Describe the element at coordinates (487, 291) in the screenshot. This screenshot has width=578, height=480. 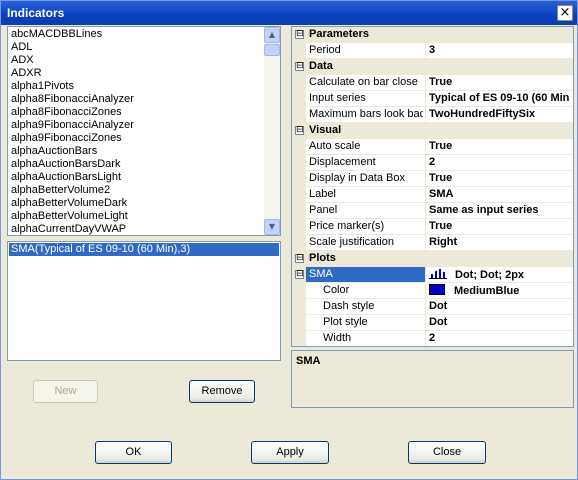
I see `property-value: MediumBlue` at that location.